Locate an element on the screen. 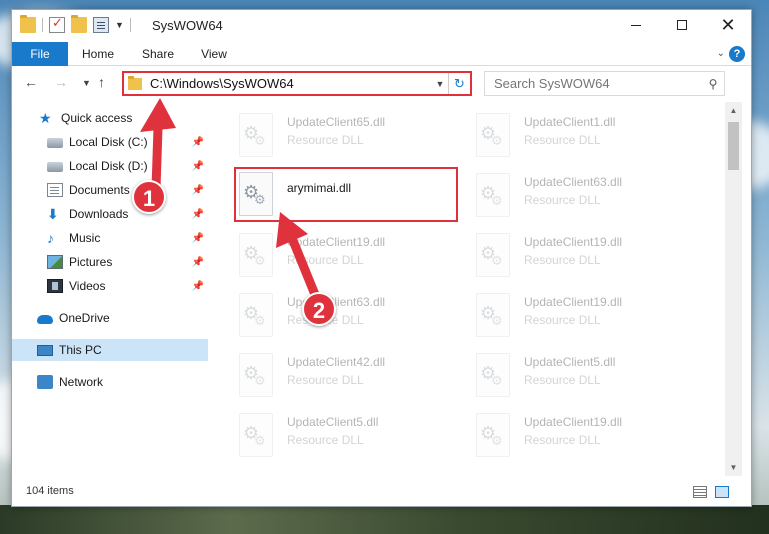  sidebar-item-pictures: Pictures 📌 is located at coordinates (110, 262).